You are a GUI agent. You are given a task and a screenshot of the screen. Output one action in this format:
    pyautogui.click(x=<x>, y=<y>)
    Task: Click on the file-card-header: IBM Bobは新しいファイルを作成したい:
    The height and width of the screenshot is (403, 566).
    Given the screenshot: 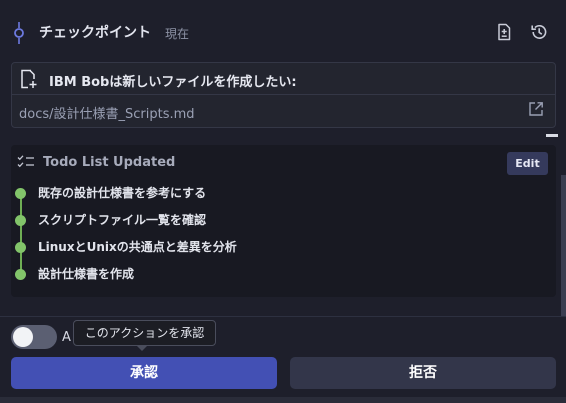 What is the action you would take?
    pyautogui.click(x=283, y=79)
    